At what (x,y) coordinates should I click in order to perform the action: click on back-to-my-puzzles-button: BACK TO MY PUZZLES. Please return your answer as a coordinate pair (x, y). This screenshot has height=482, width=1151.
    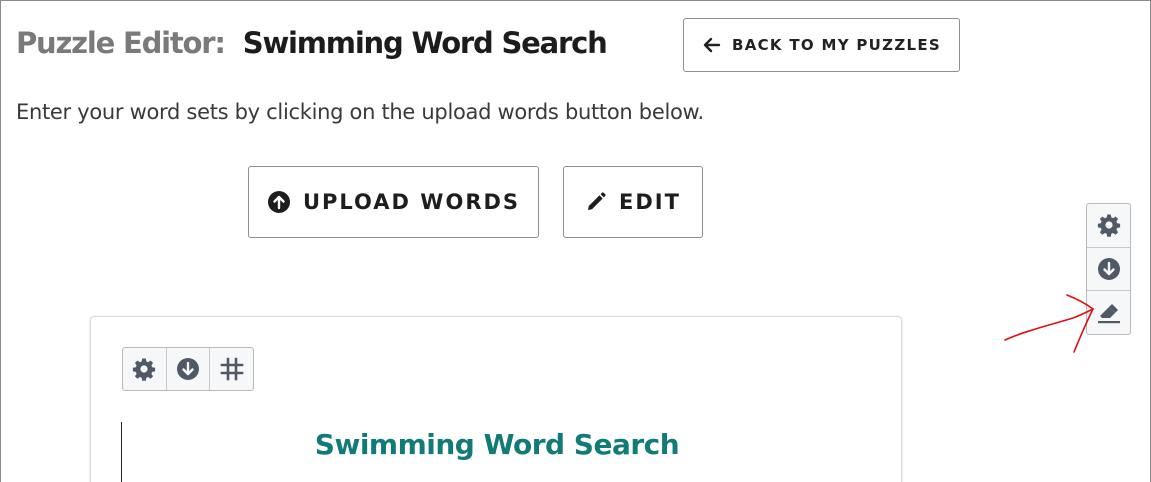
    Looking at the image, I should click on (821, 45).